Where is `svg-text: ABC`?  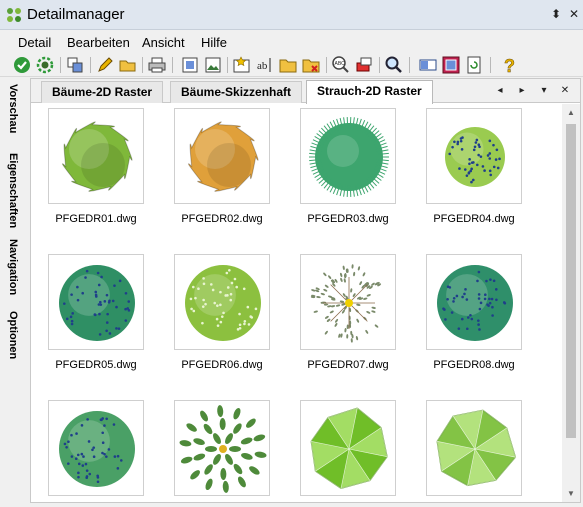
svg-text: ABC is located at coordinates (340, 64).